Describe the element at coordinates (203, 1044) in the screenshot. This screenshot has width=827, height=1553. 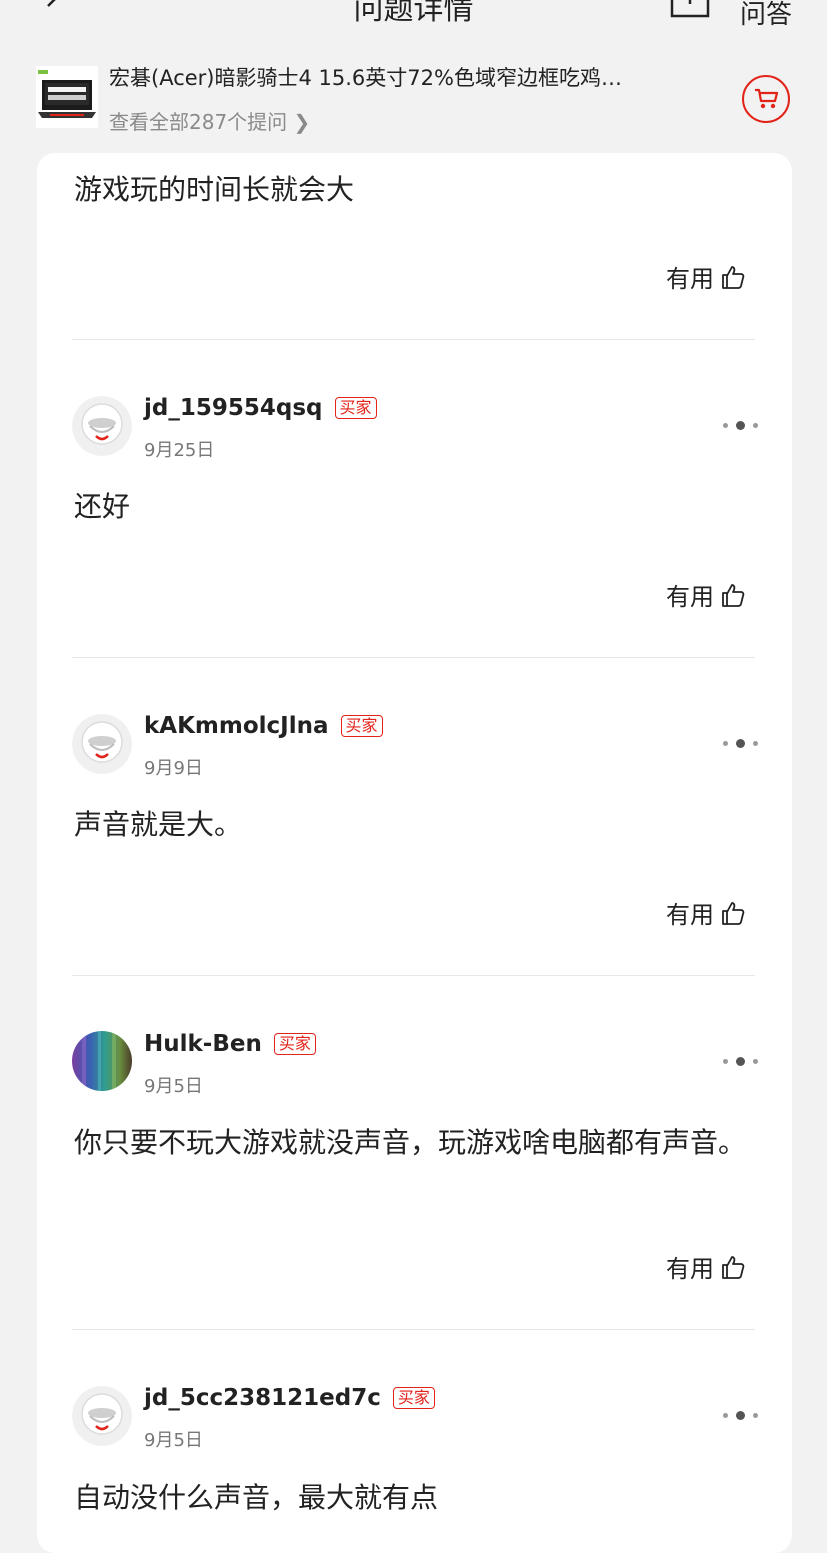
I see `username-text: Hulk-Ben` at that location.